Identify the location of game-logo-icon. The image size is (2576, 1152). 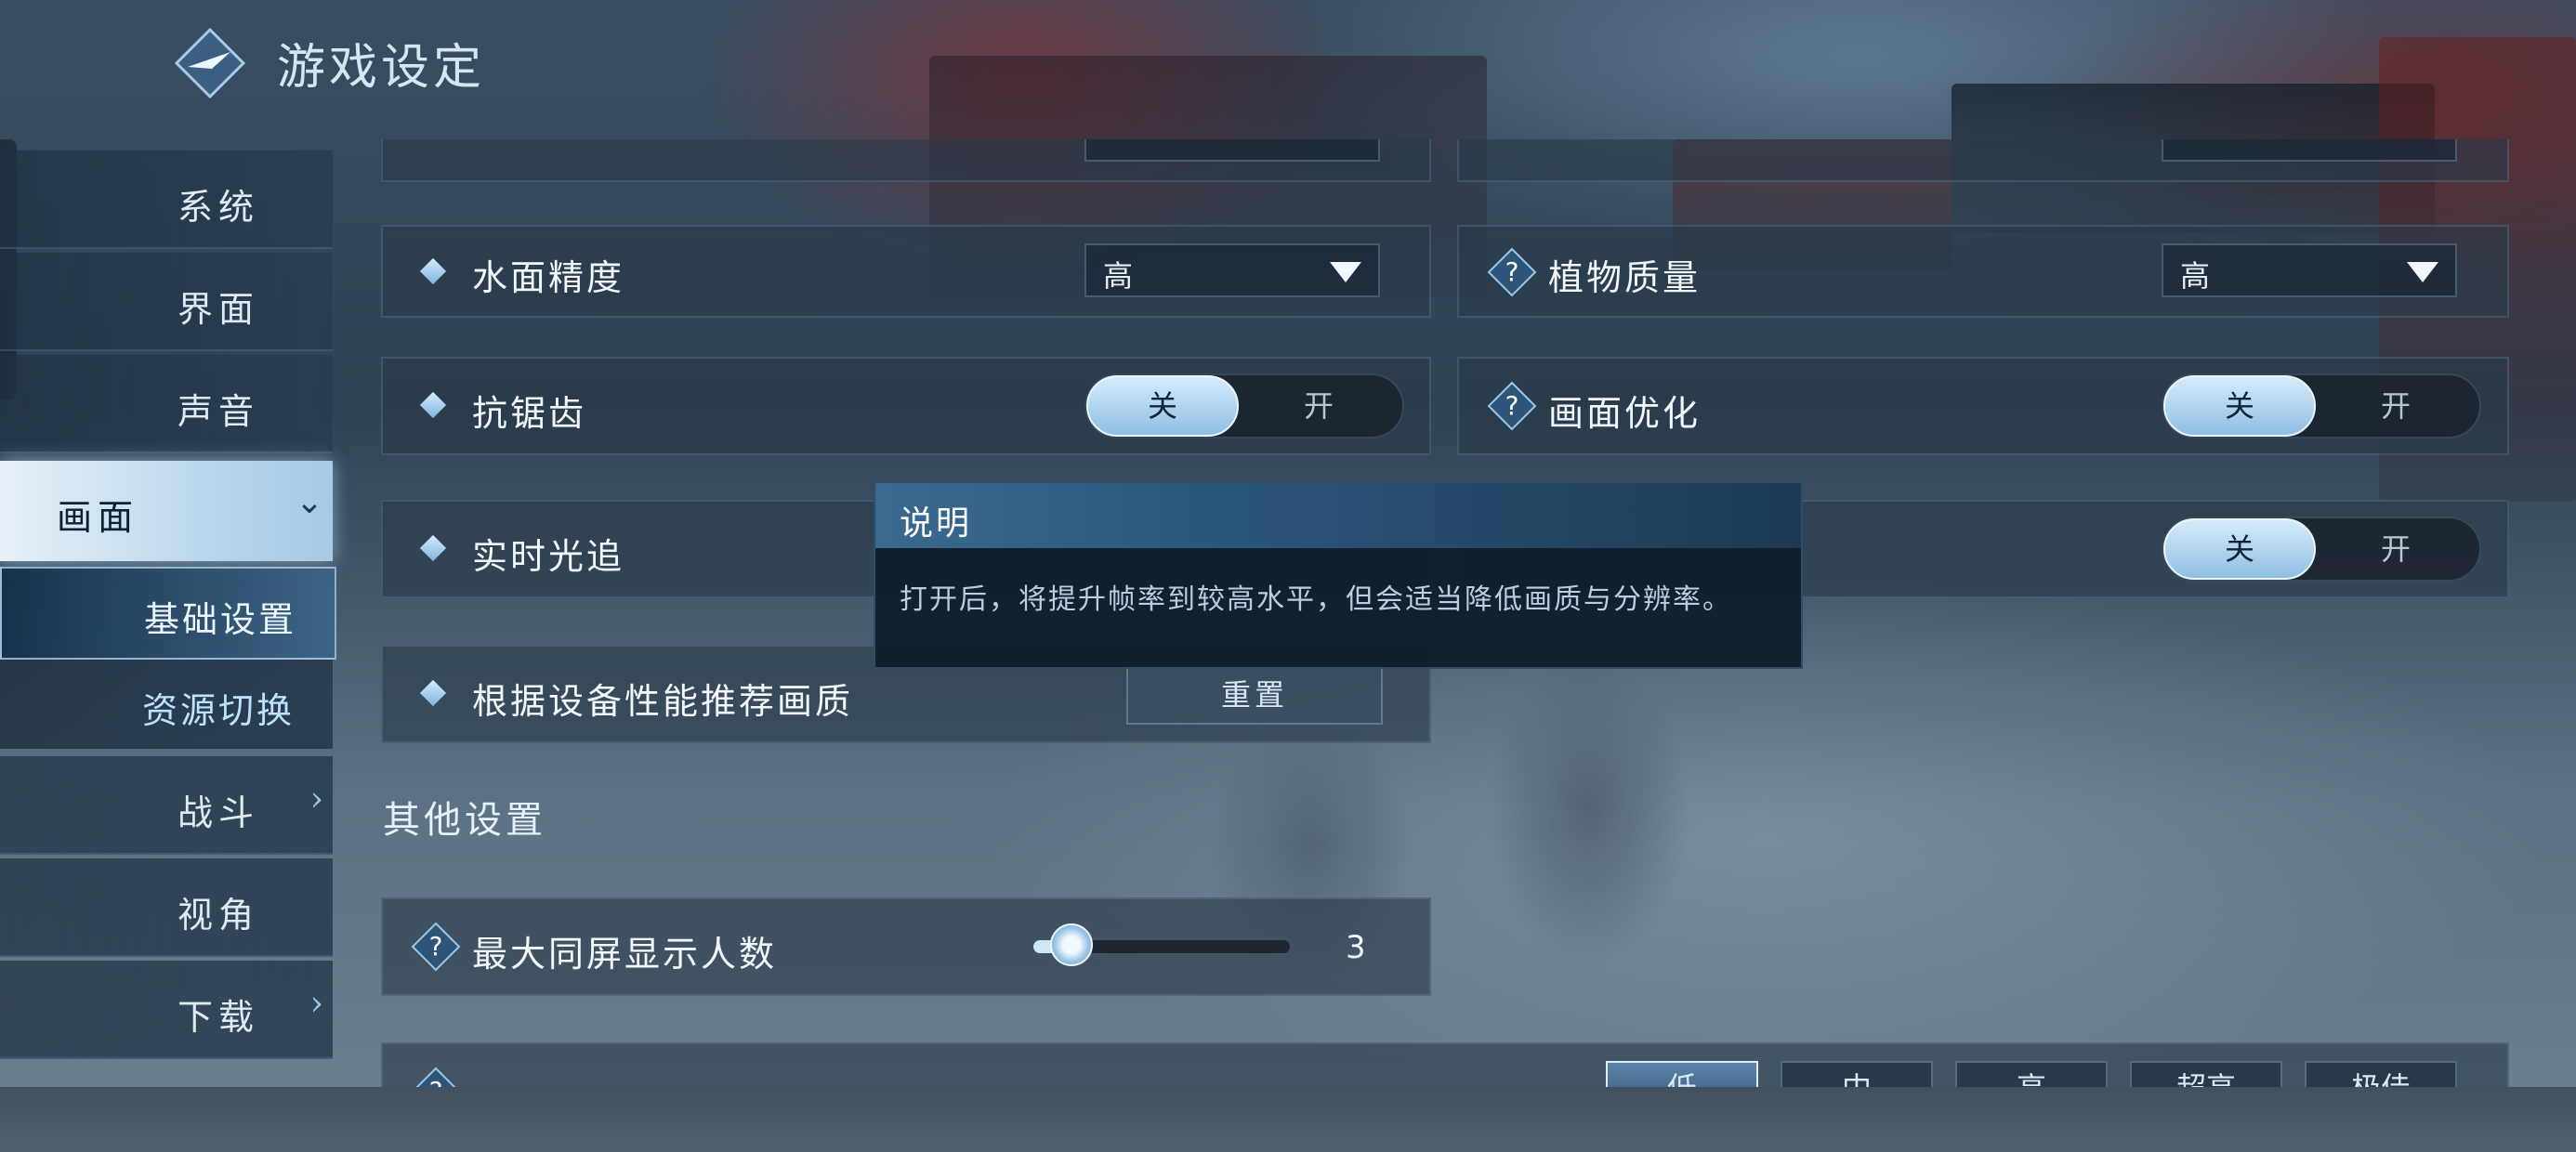
(210, 63).